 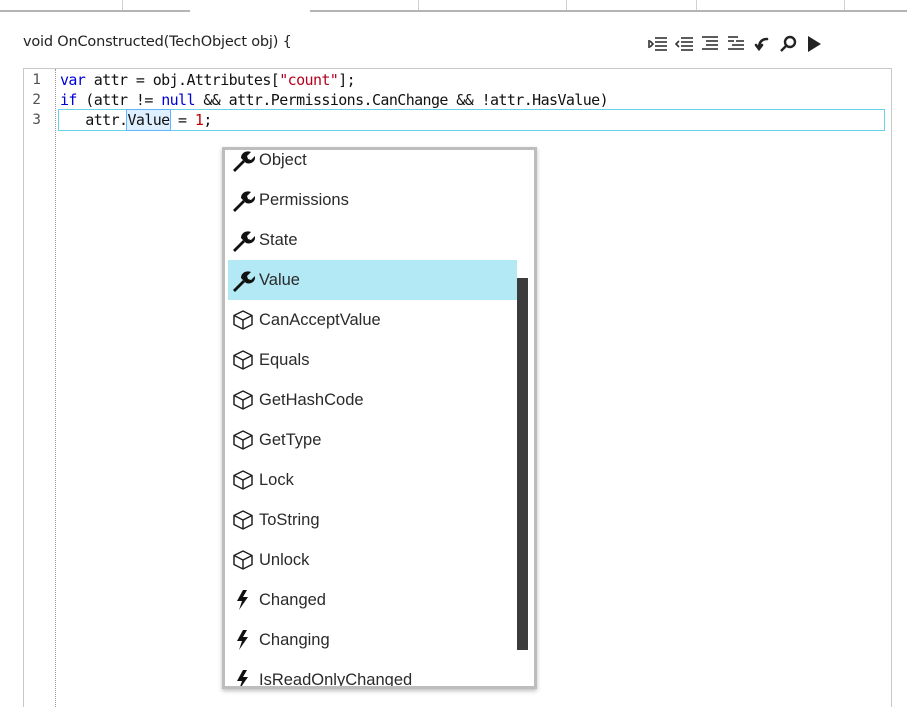 I want to click on autocomplete-item-label: IsReadOnlyChanged, so click(x=336, y=679).